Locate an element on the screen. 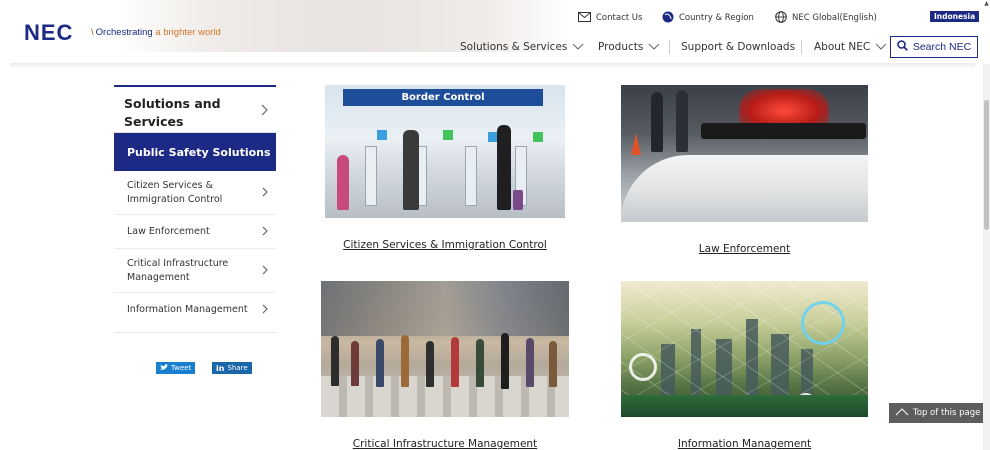 This screenshot has width=990, height=450. search-button: Search NEC is located at coordinates (934, 47).